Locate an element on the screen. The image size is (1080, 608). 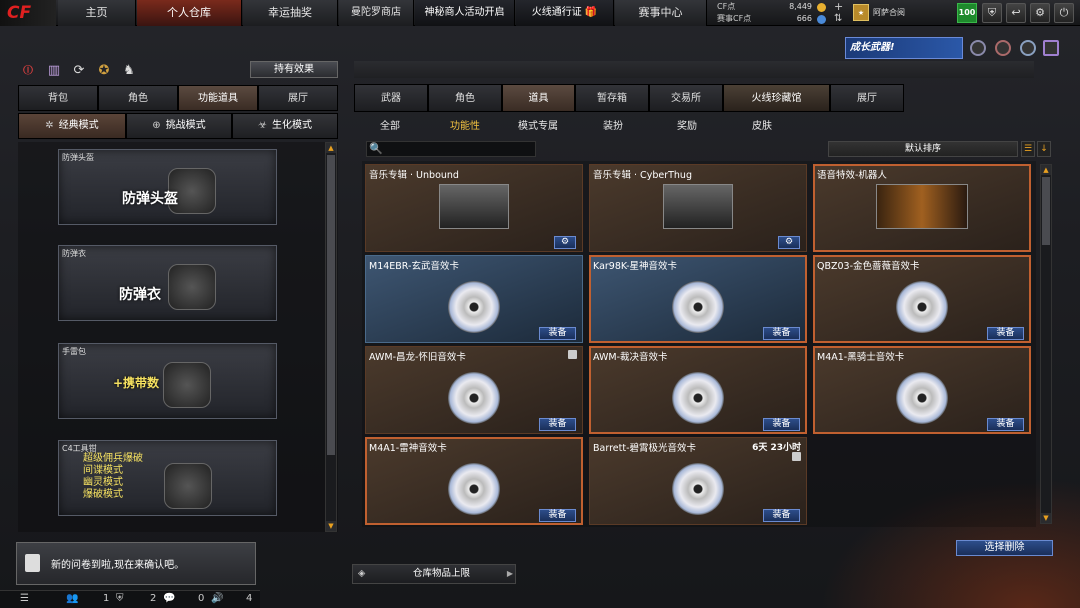
grenade-icon is located at coordinates (187, 385).